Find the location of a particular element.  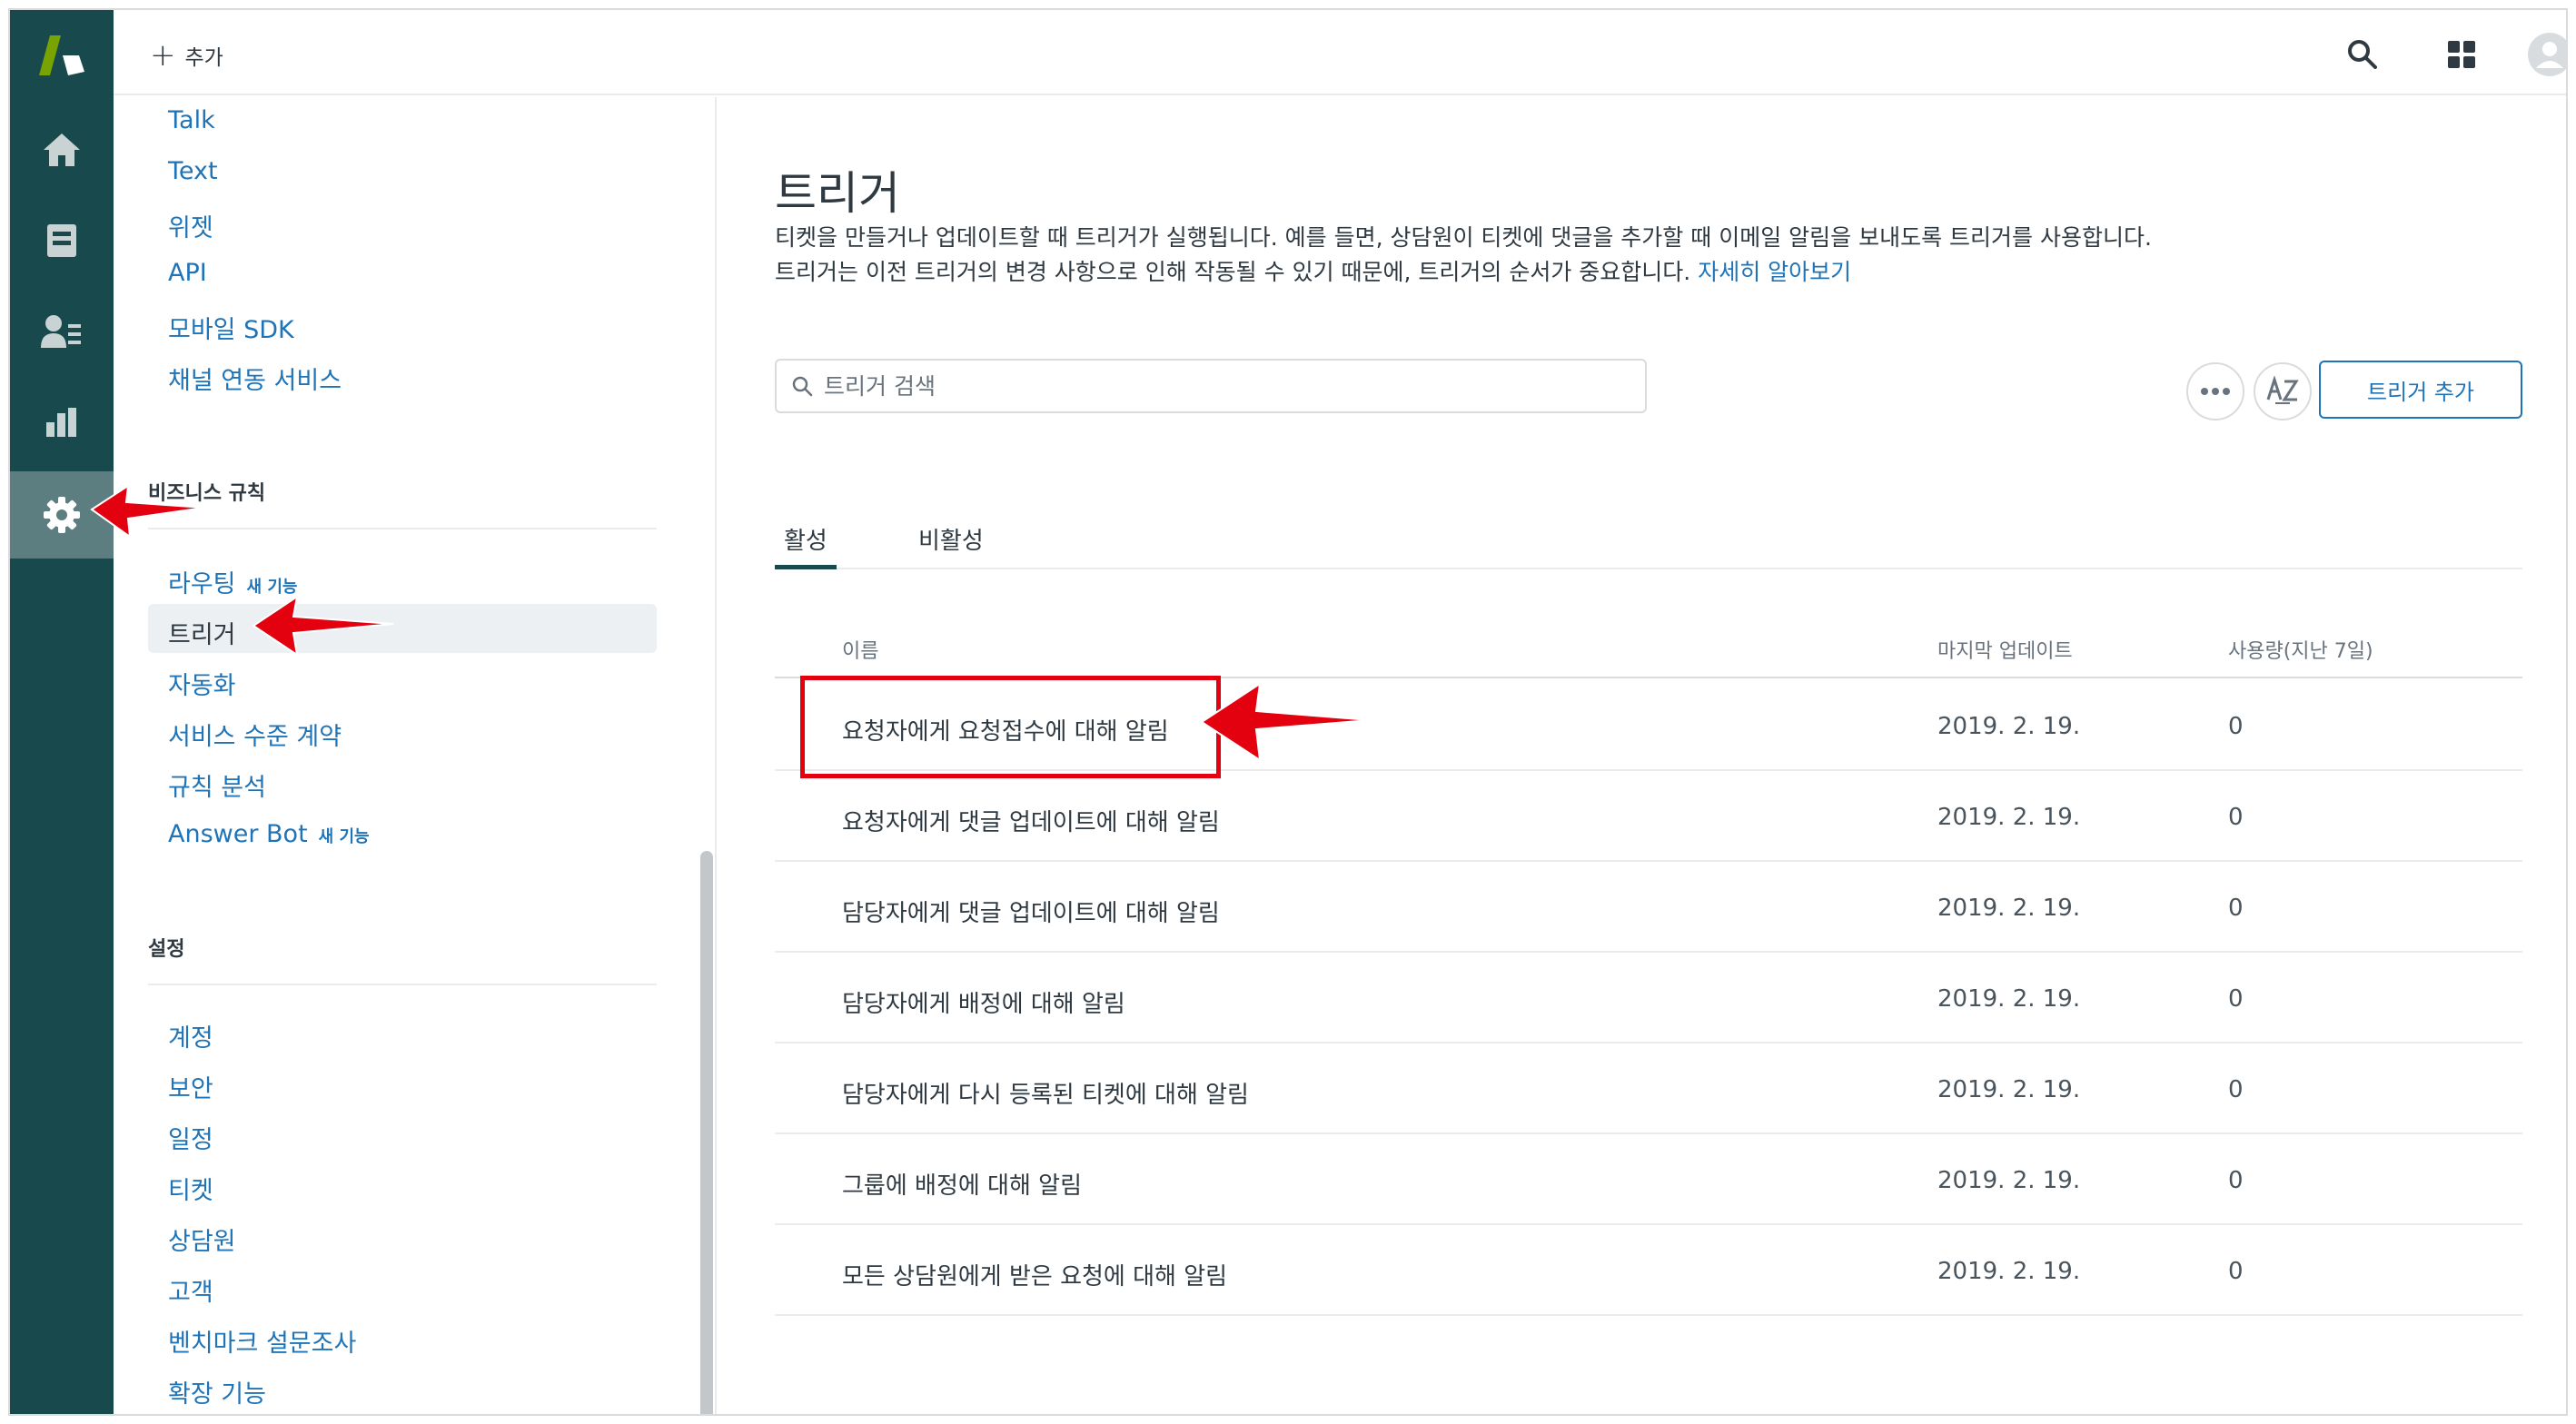

add-new-button: + 추가 is located at coordinates (186, 55).